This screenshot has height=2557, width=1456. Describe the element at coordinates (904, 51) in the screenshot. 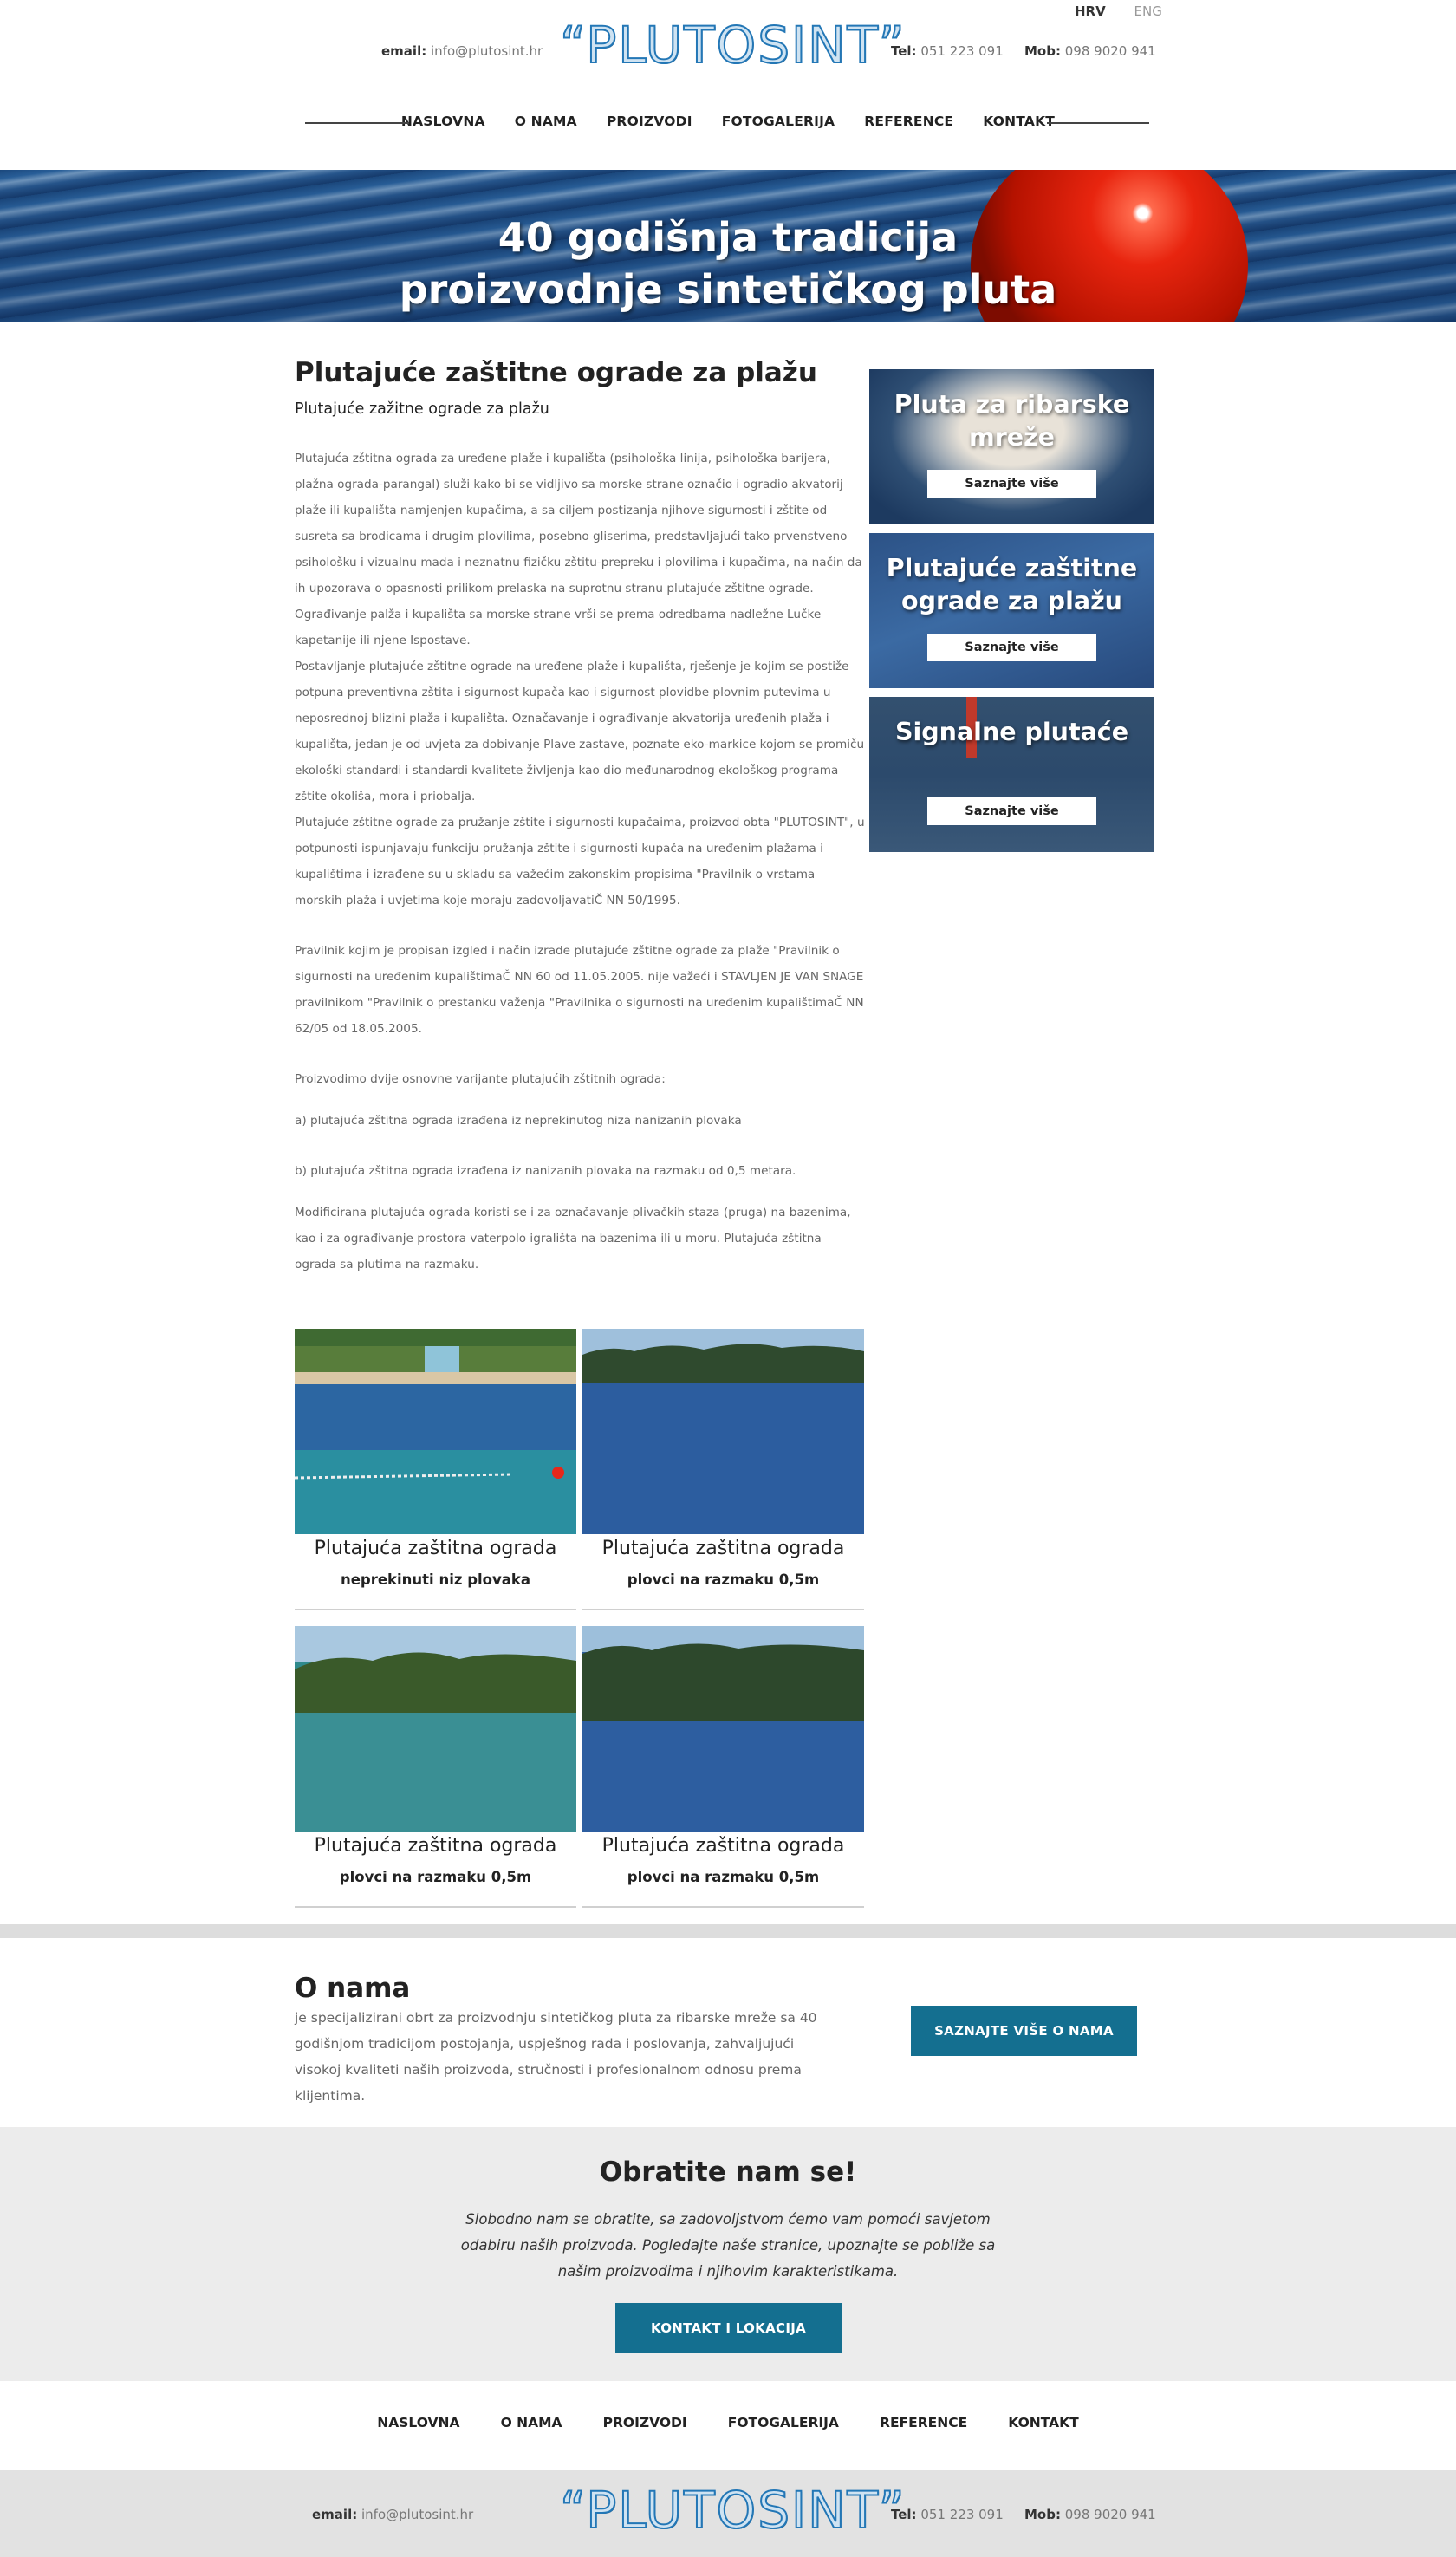

I see `tel-label: Tel:` at that location.